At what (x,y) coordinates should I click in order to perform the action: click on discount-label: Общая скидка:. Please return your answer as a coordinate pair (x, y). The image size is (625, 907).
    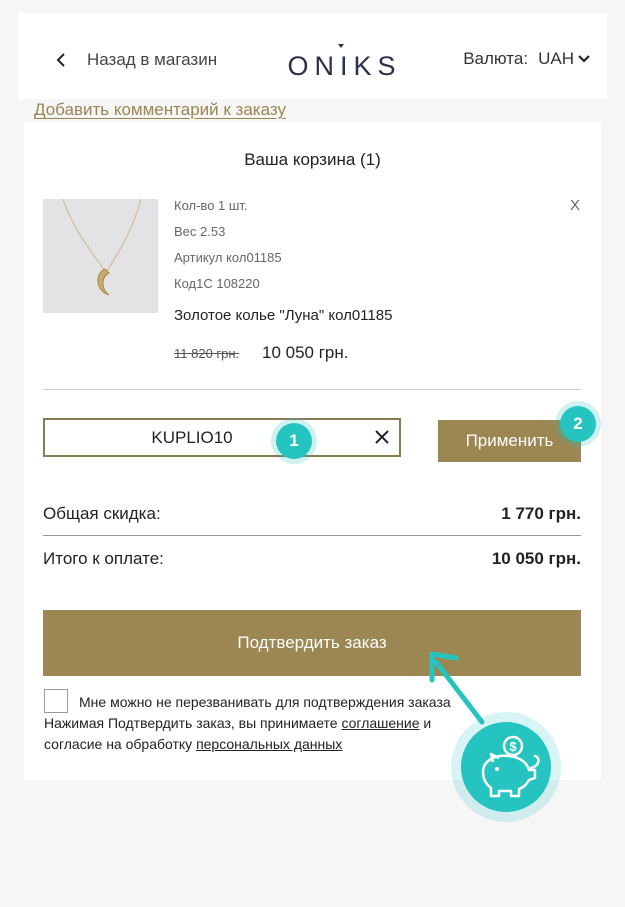
    Looking at the image, I should click on (102, 513).